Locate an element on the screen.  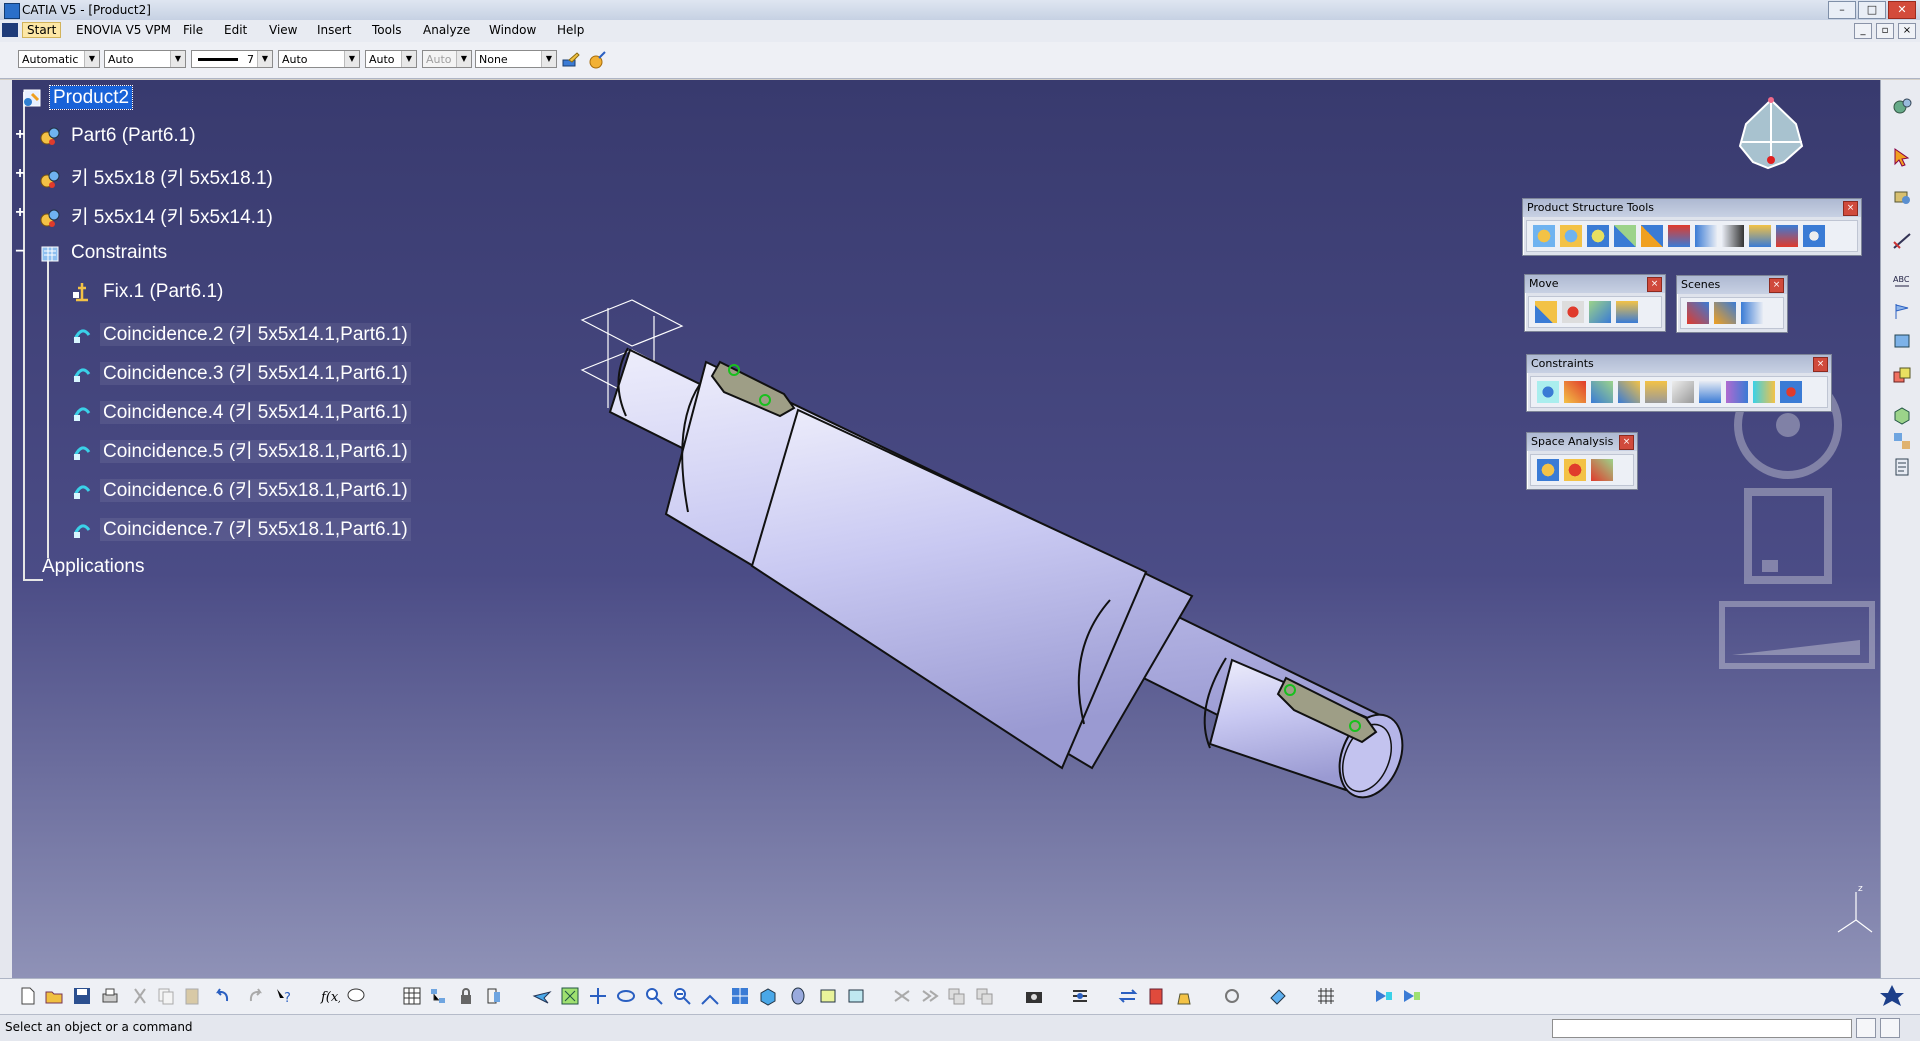
iso-view-icon is located at coordinates (768, 996).